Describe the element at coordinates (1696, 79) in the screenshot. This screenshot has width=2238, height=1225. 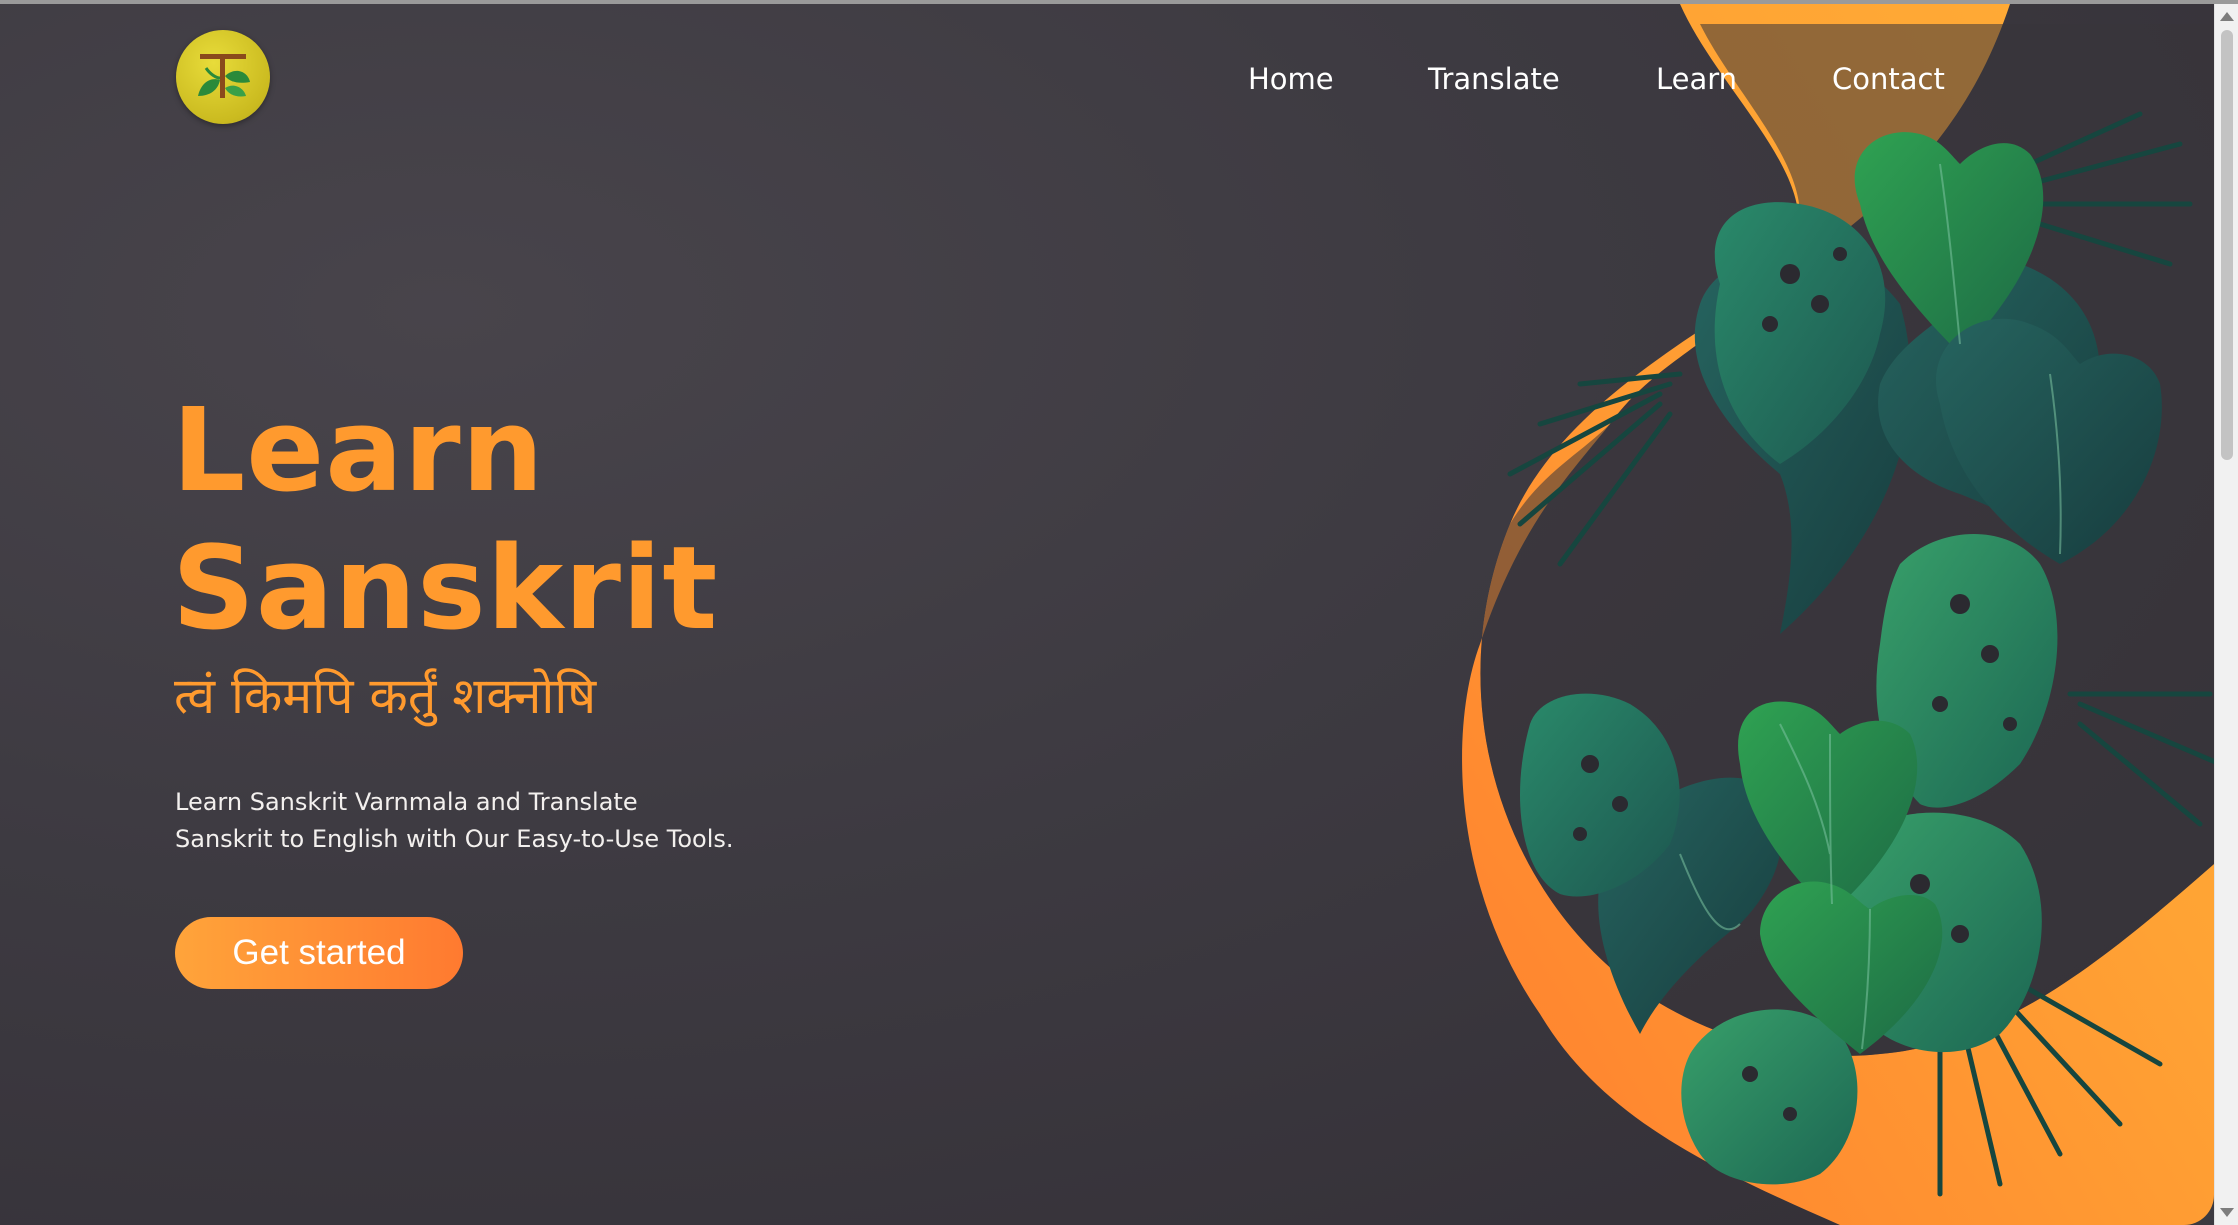
I see `nav-learn: Learn` at that location.